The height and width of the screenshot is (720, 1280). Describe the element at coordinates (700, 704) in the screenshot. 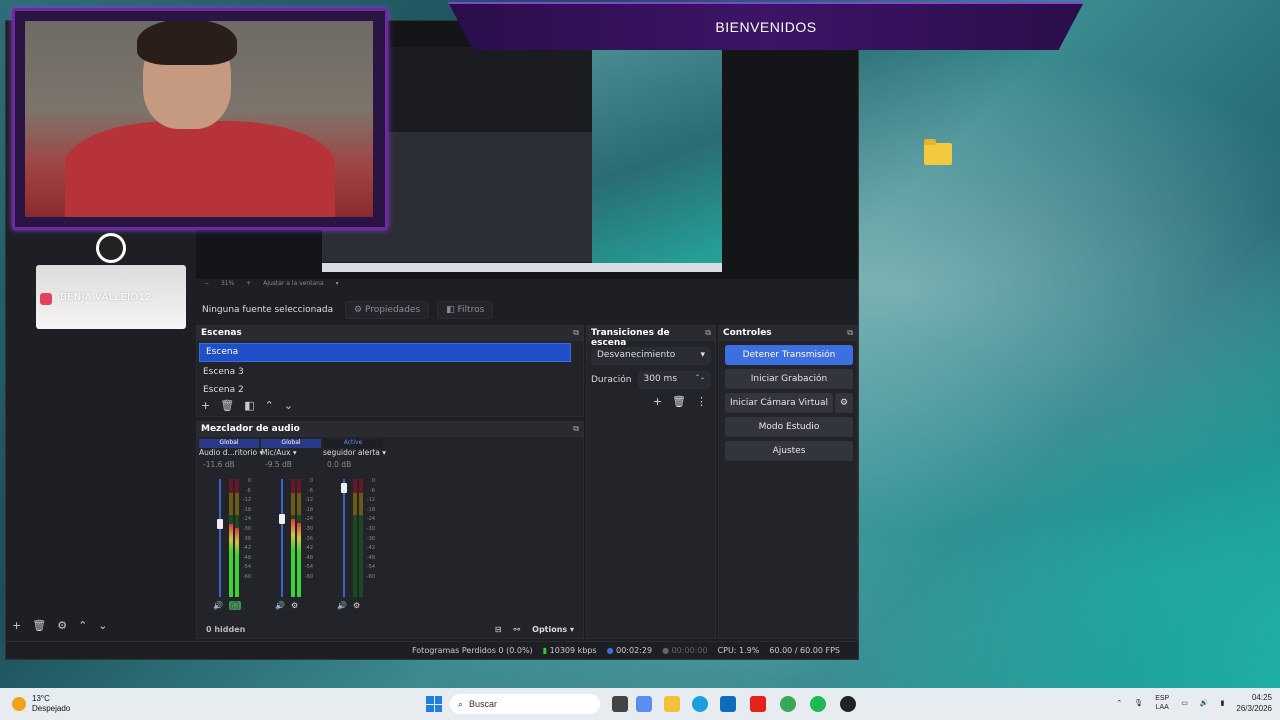

I see `edge-icon` at that location.